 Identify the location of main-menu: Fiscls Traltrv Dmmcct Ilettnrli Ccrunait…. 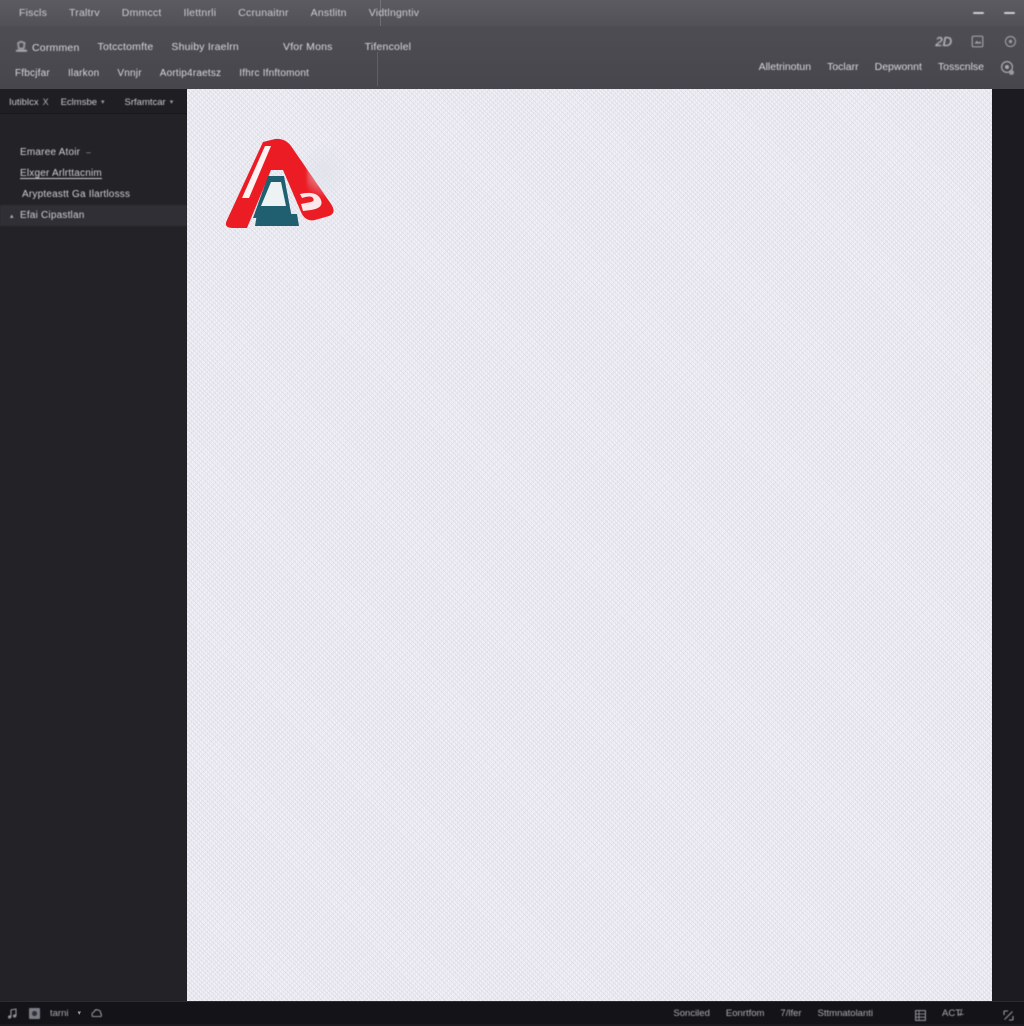
(215, 13).